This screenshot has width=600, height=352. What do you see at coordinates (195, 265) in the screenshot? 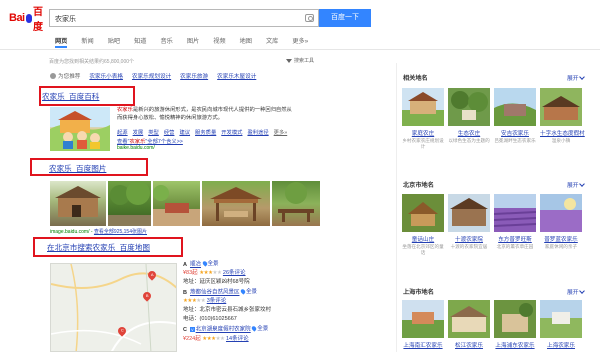
I see `poi-name-link: 顺冶` at bounding box center [195, 265].